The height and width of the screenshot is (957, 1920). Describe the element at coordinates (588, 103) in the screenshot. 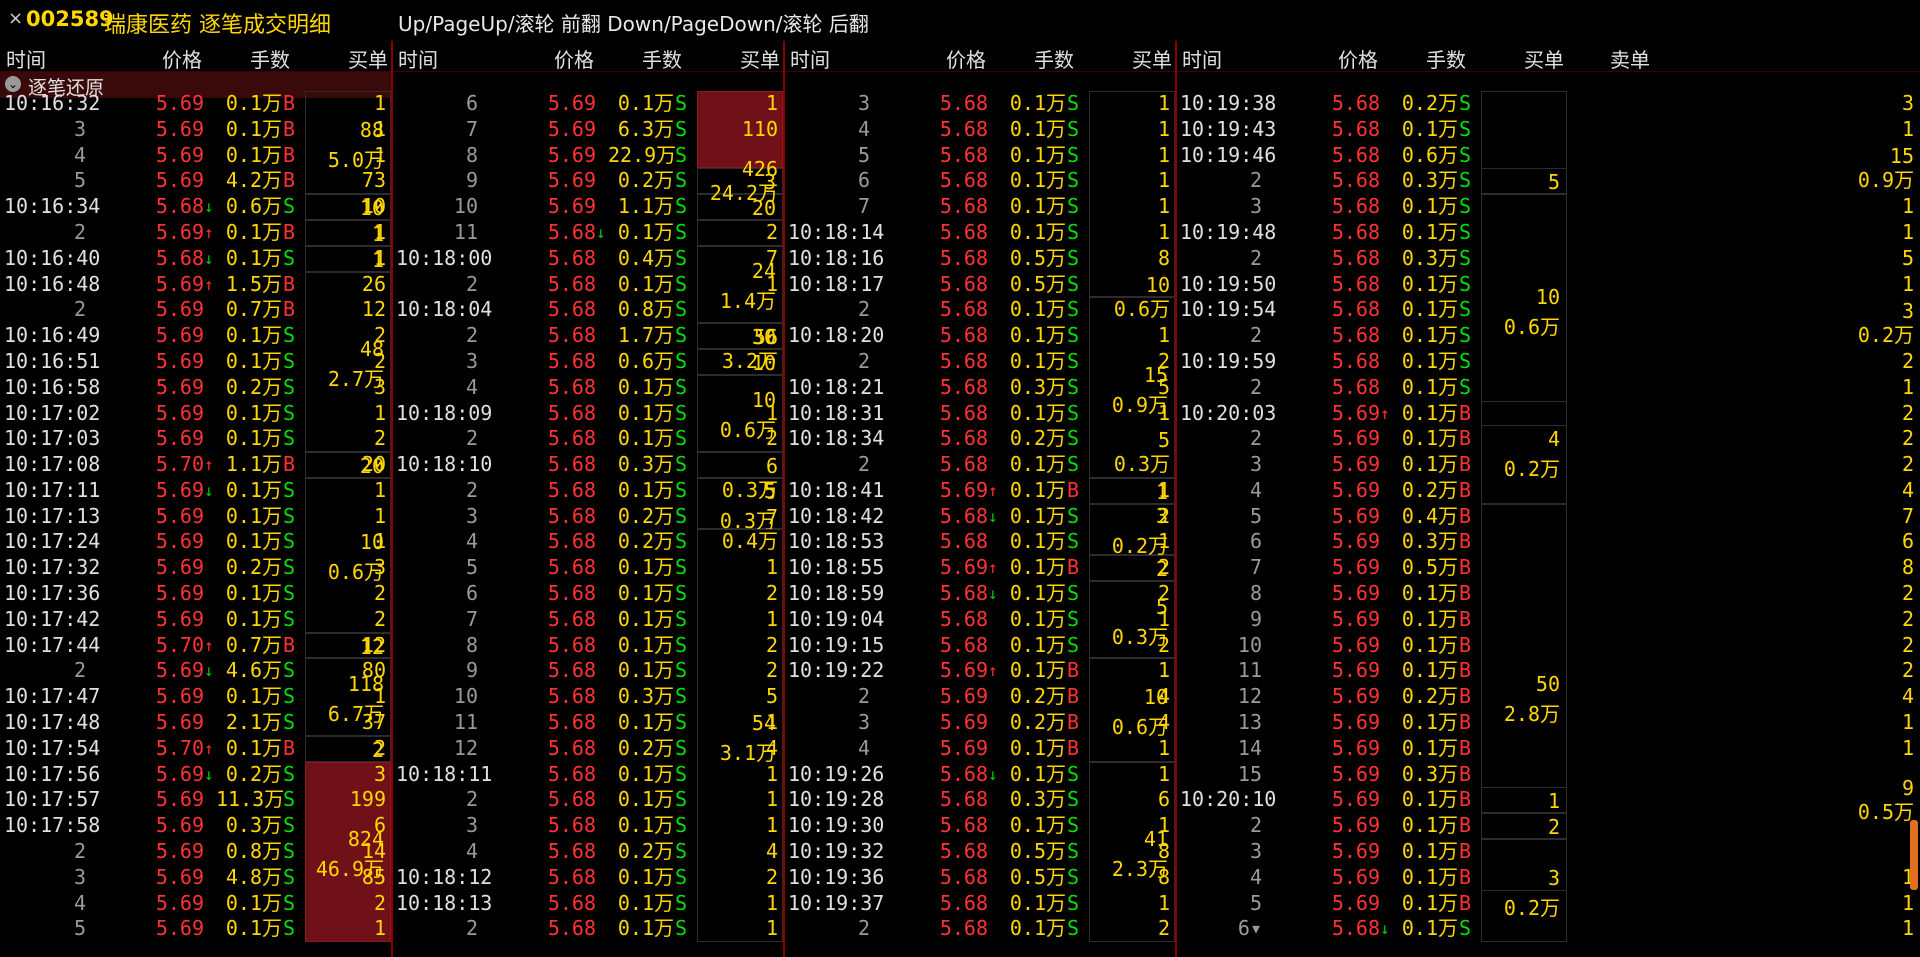

I see `trade-row: 6 5.69 0.1万 S 1` at that location.